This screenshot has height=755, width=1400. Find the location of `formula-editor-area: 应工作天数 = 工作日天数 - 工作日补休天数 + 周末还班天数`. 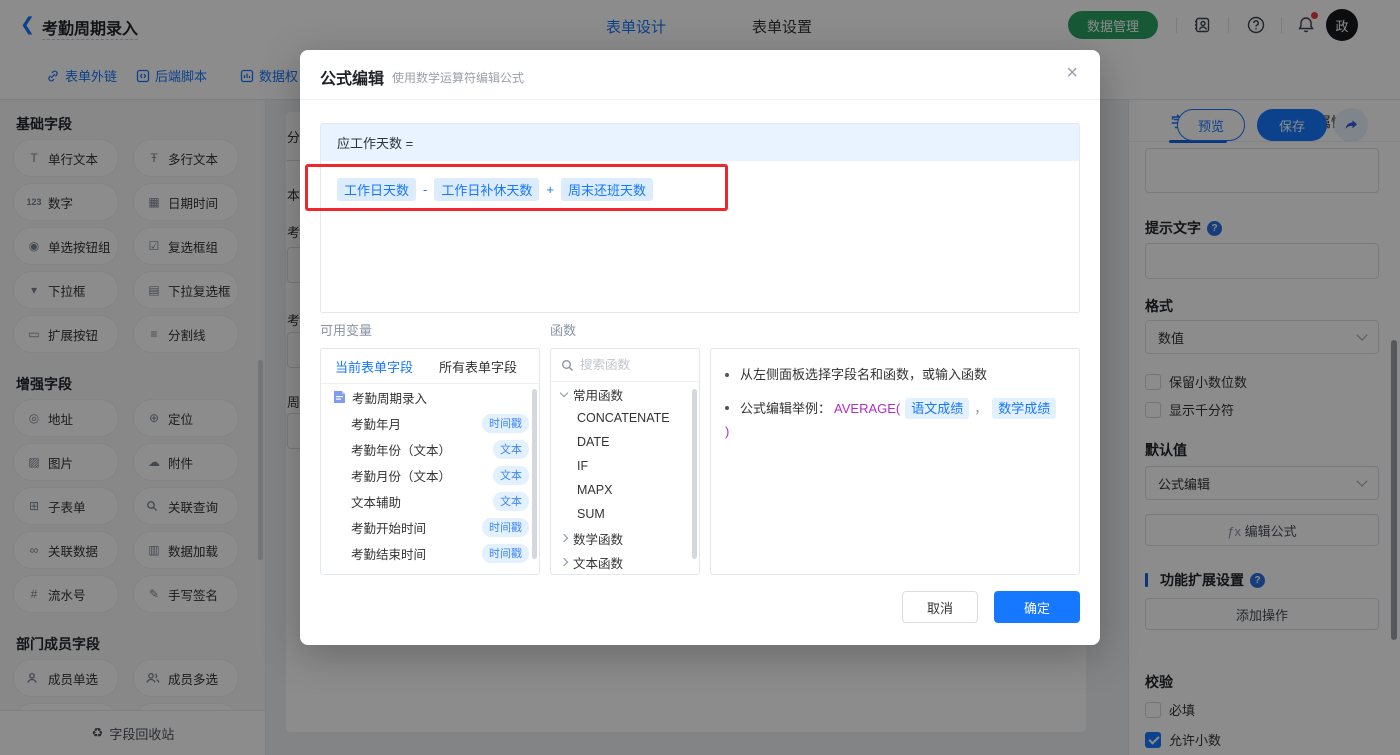

formula-editor-area: 应工作天数 = 工作日天数 - 工作日补休天数 + 周末还班天数 is located at coordinates (700, 218).